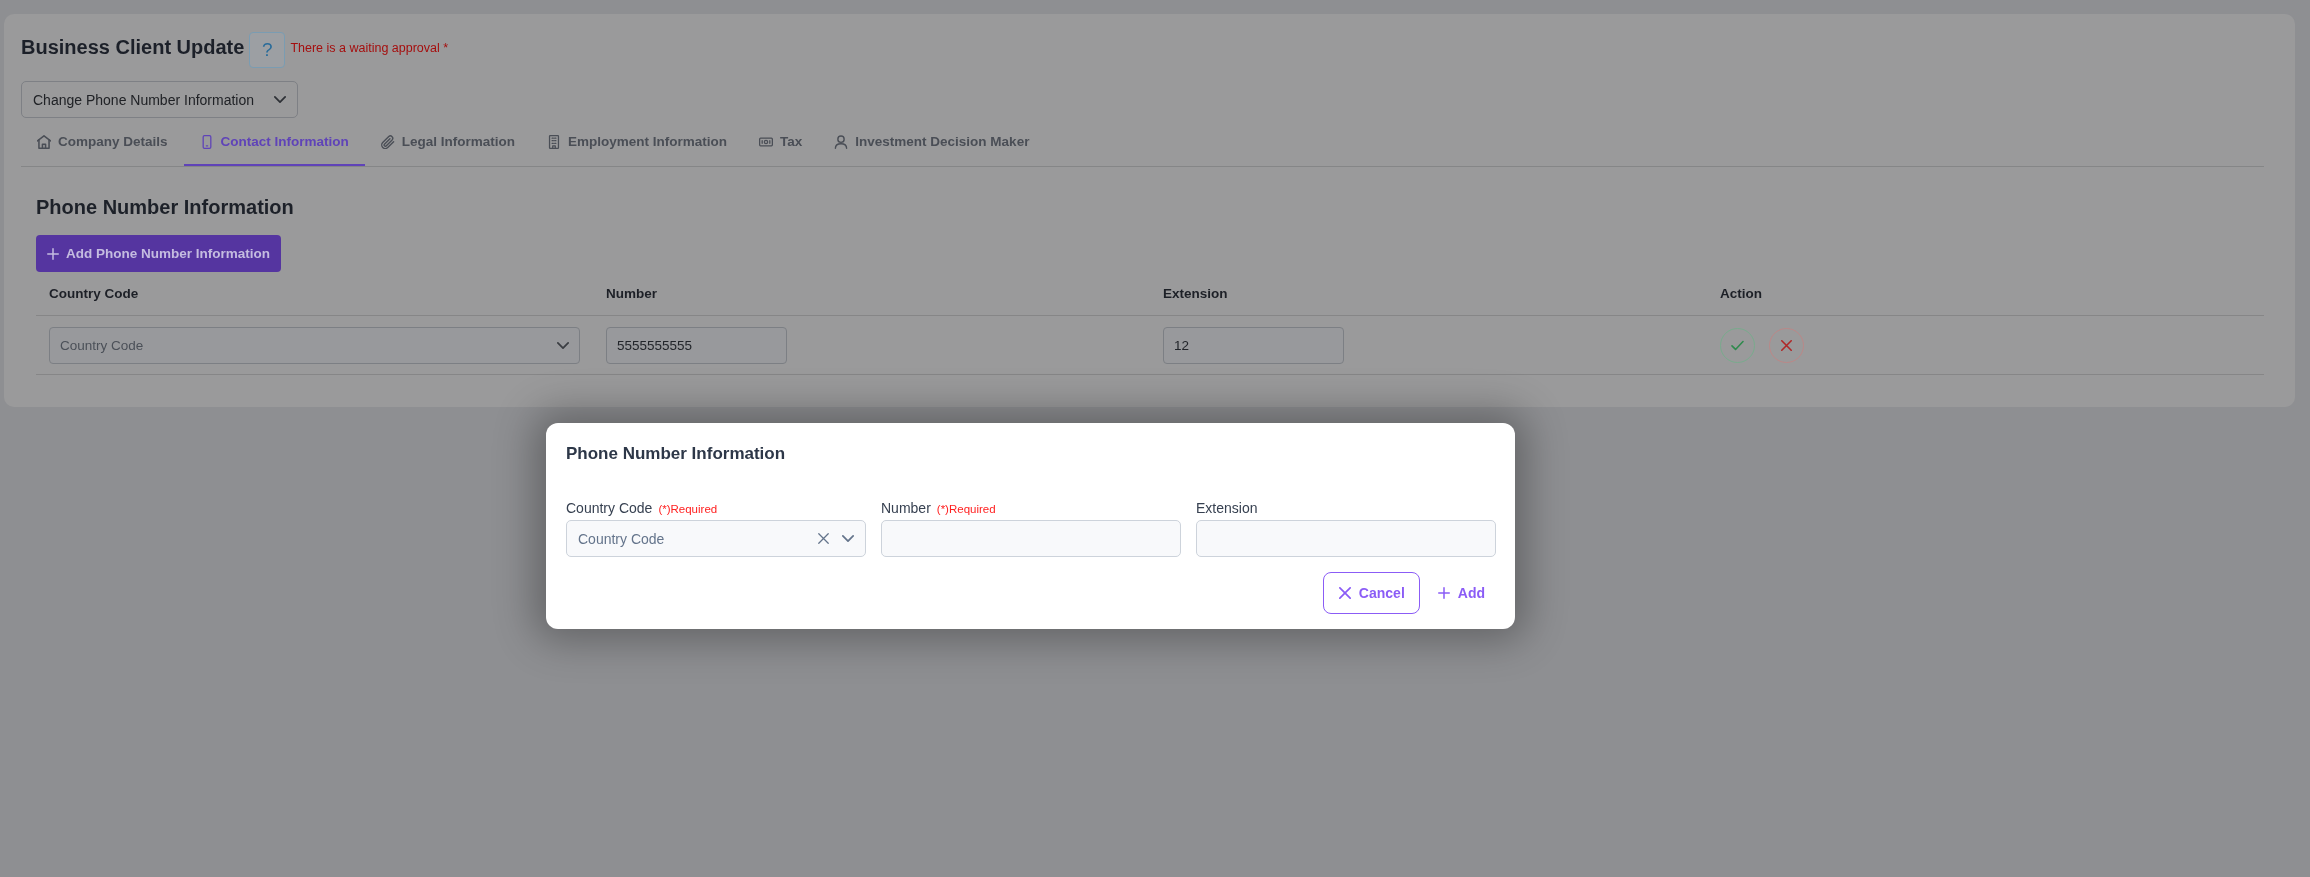 This screenshot has height=877, width=2310. Describe the element at coordinates (1346, 538) in the screenshot. I see `extension-input` at that location.